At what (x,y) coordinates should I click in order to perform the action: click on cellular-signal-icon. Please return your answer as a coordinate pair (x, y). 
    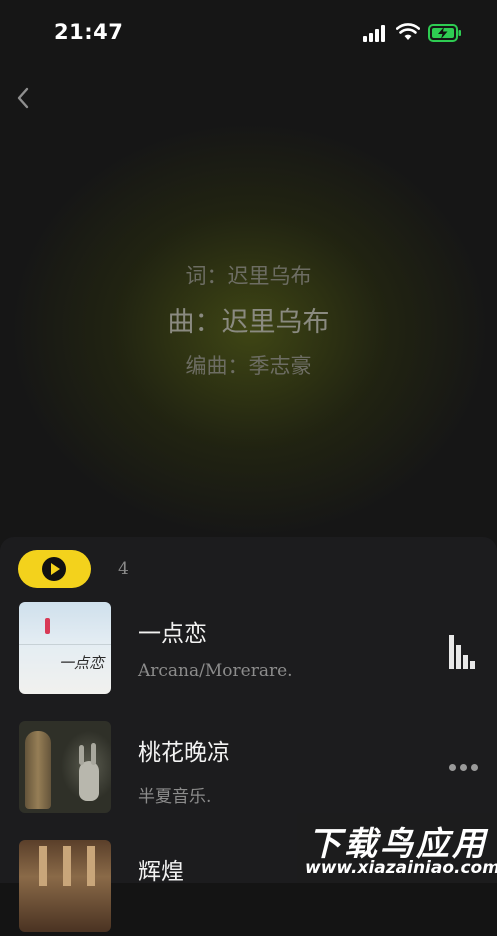
    Looking at the image, I should click on (376, 33).